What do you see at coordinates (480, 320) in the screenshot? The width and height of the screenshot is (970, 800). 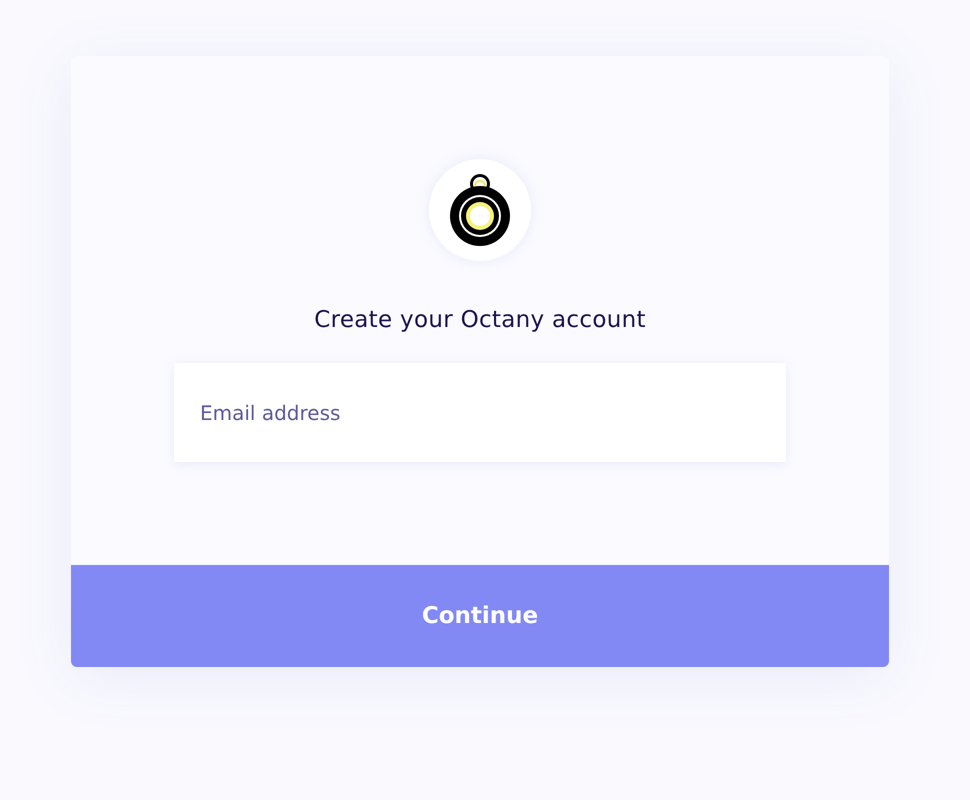 I see `signup-heading: Create your Octany account` at bounding box center [480, 320].